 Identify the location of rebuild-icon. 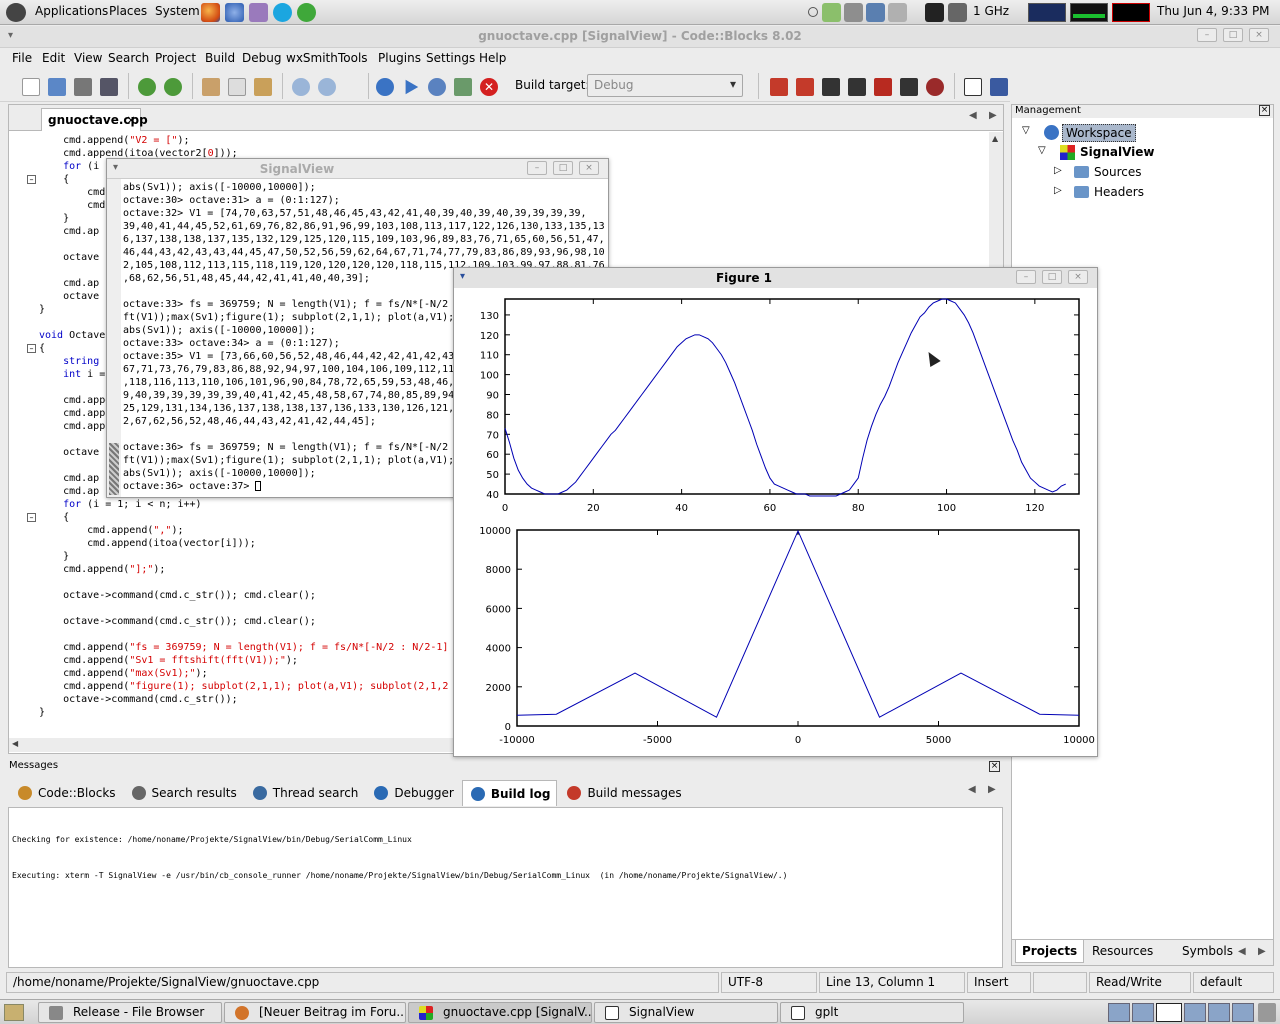
(463, 87).